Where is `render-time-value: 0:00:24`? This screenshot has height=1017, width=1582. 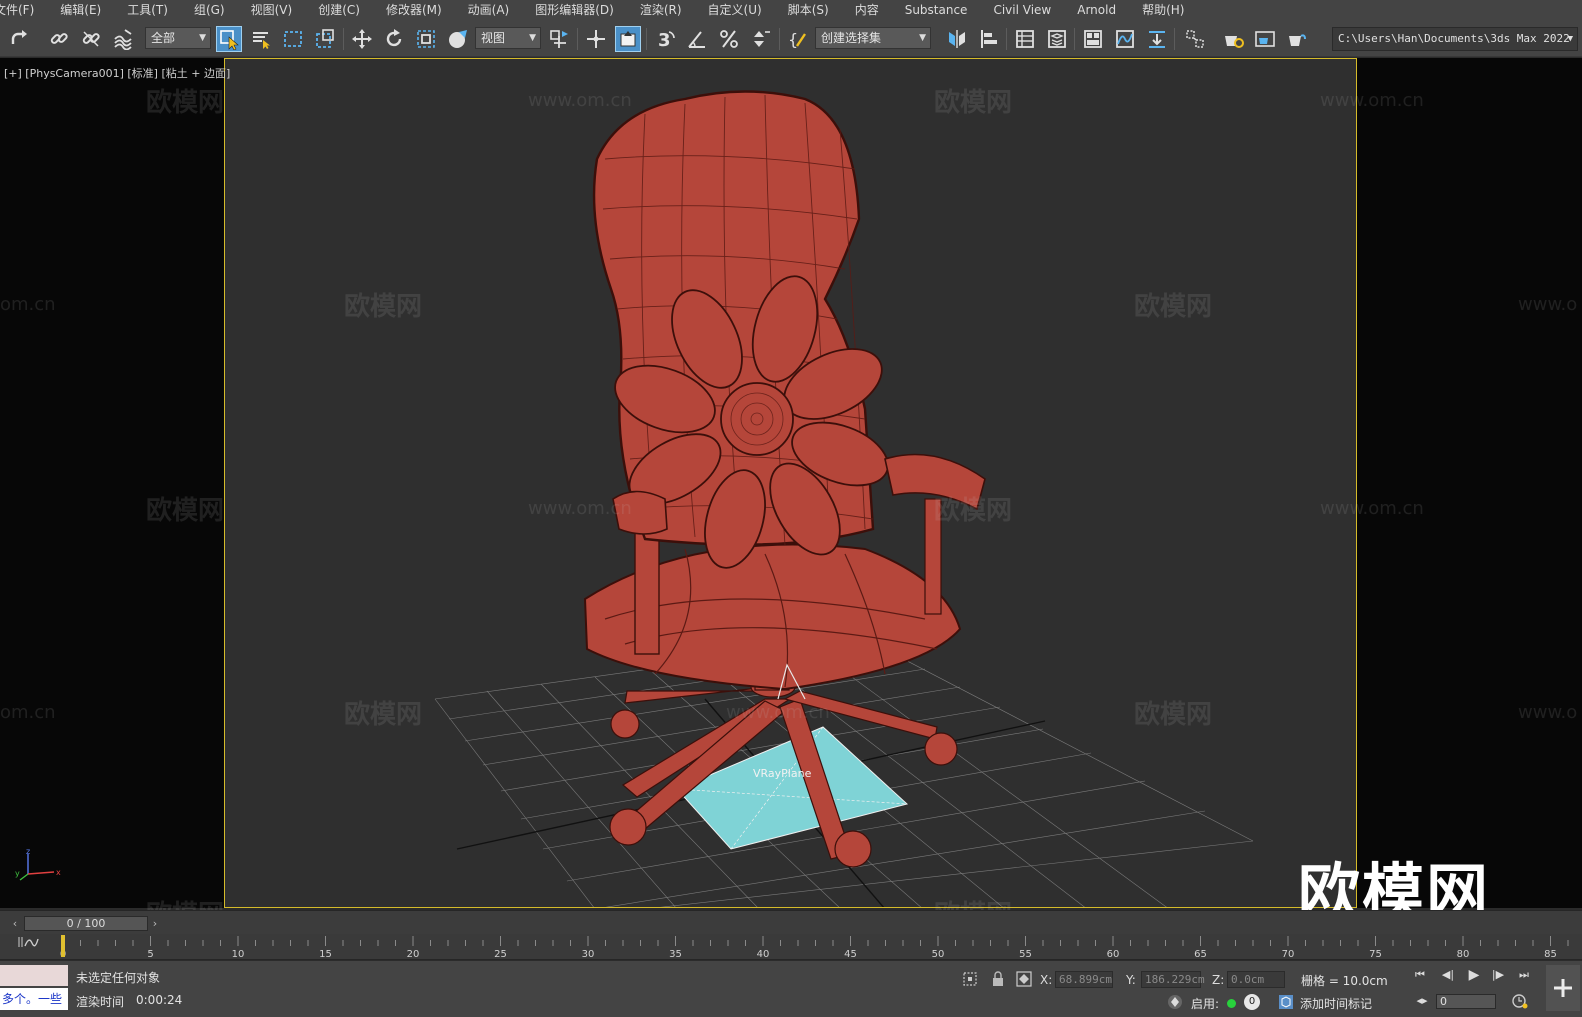
render-time-value: 0:00:24 is located at coordinates (159, 1000).